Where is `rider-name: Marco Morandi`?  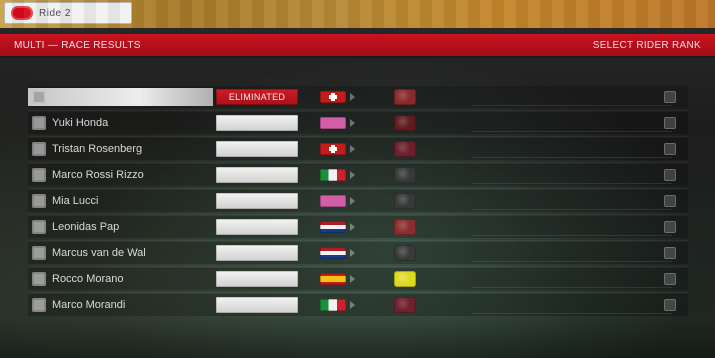
rider-name: Marco Morandi is located at coordinates (89, 305).